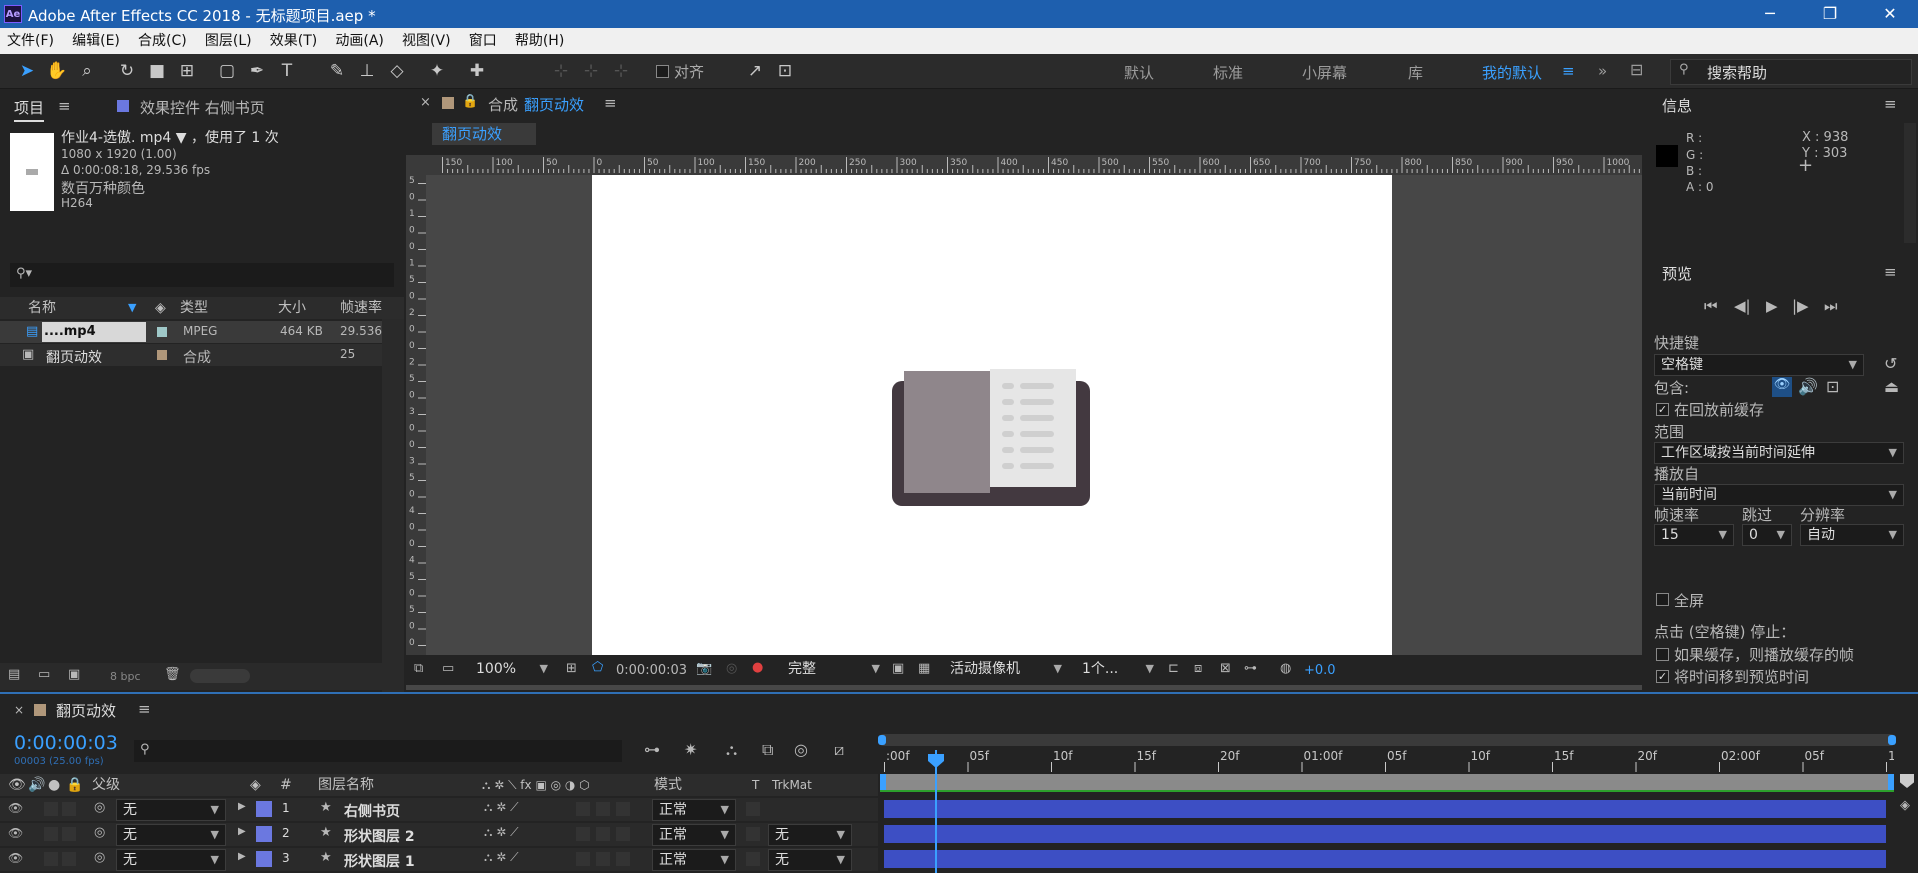 This screenshot has height=873, width=1918. What do you see at coordinates (257, 71) in the screenshot?
I see `pen-tool-icon: ✒` at bounding box center [257, 71].